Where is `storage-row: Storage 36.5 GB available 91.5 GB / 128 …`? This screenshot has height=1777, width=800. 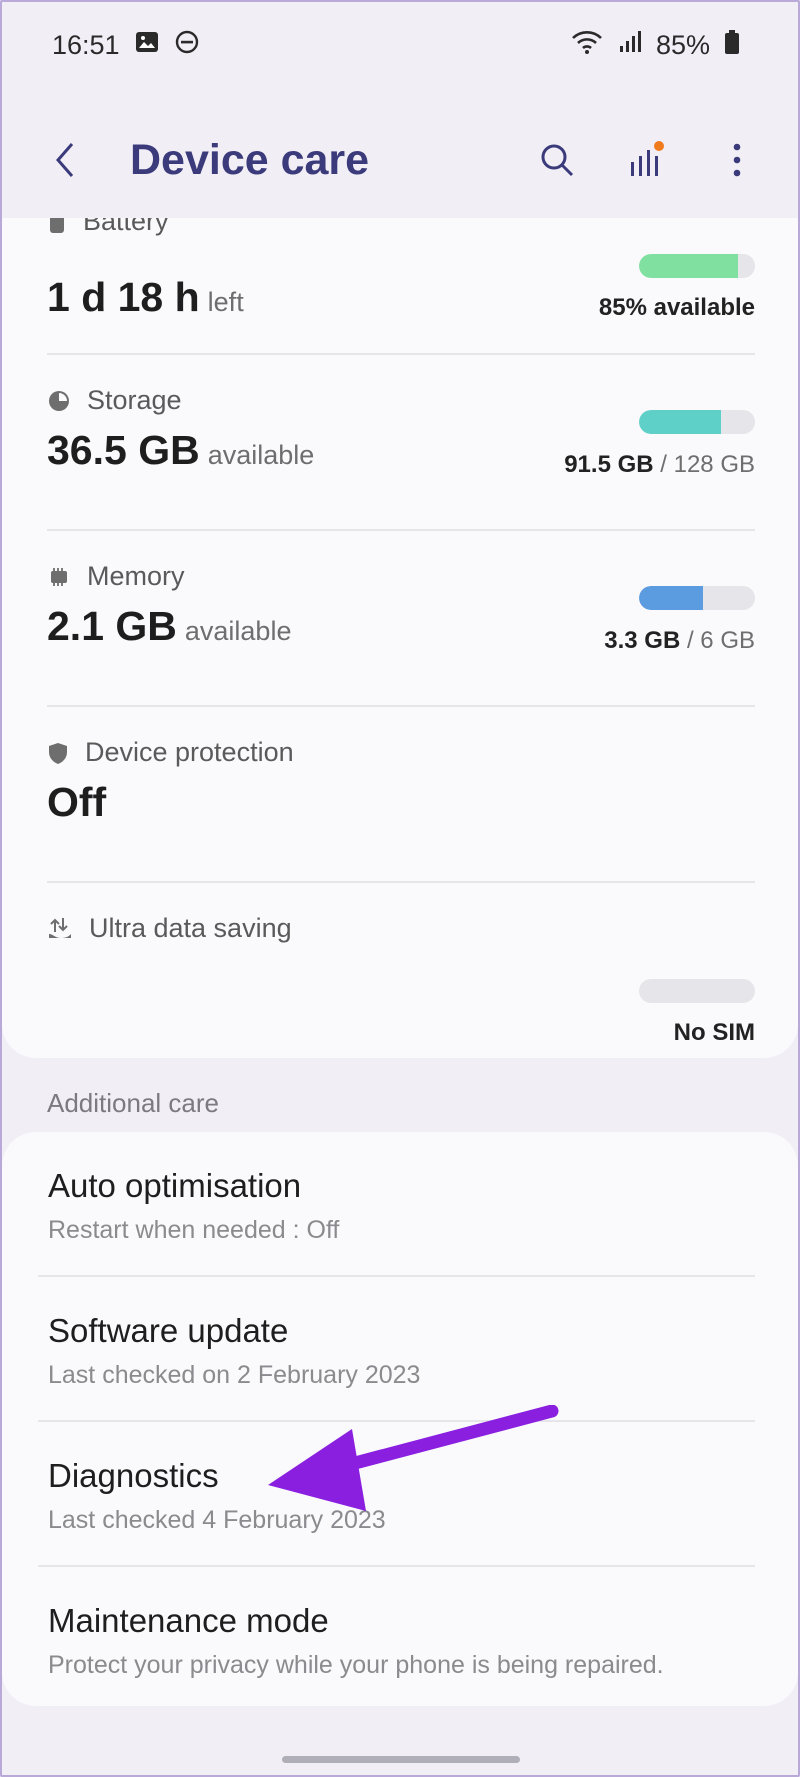 storage-row: Storage 36.5 GB available 91.5 GB / 128 … is located at coordinates (401, 443).